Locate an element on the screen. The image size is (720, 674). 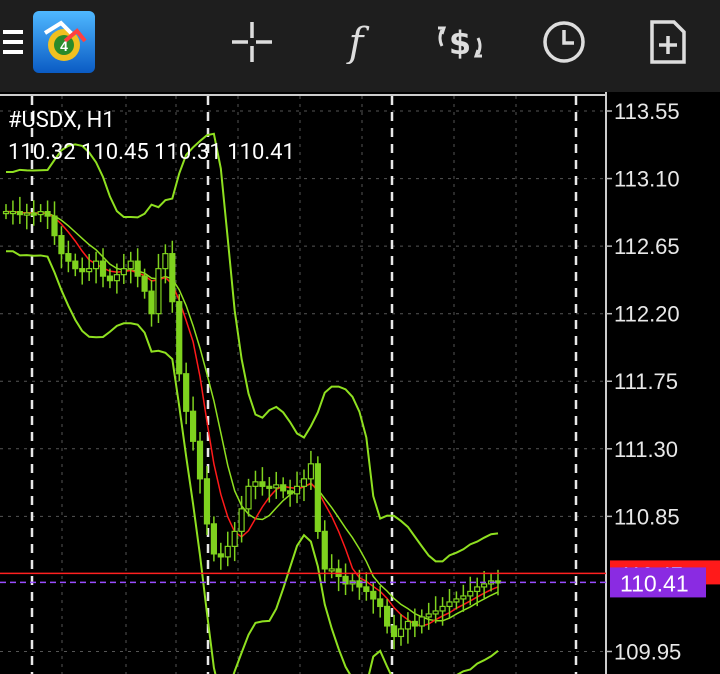
svg-text: f is located at coordinates (358, 42).